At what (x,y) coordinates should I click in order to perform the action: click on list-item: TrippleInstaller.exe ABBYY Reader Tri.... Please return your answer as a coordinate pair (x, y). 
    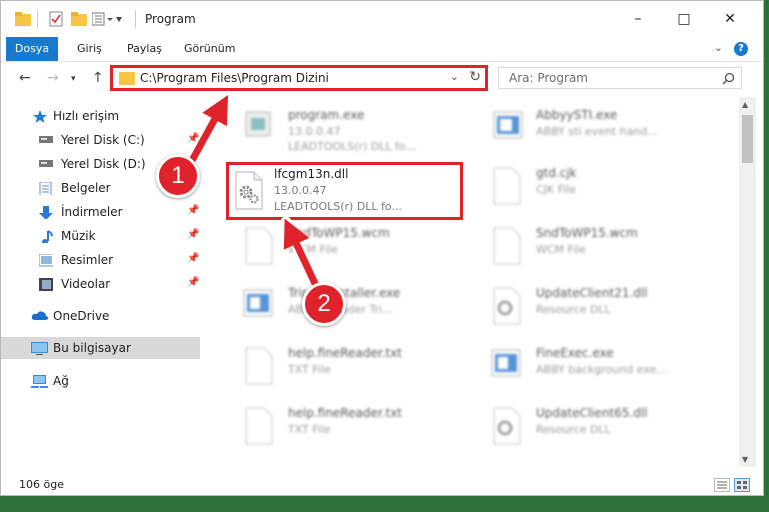
    Looking at the image, I should click on (350, 310).